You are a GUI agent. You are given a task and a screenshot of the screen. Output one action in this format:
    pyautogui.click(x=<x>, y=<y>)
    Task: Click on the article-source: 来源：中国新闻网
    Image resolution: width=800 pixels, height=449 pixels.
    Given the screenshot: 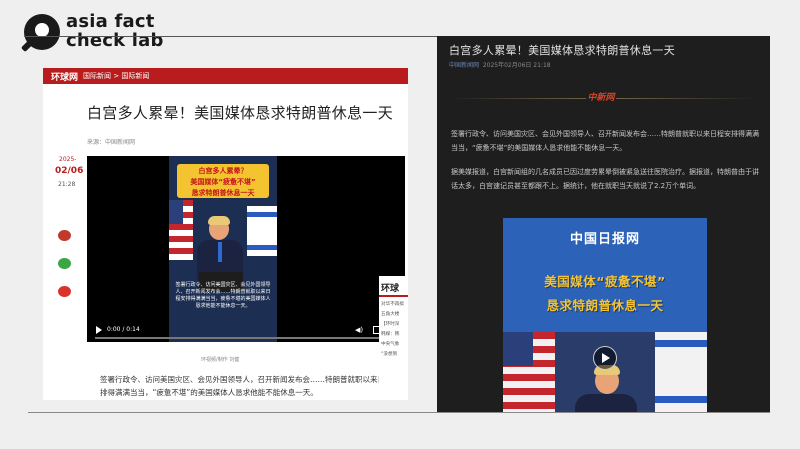 What is the action you would take?
    pyautogui.click(x=111, y=142)
    